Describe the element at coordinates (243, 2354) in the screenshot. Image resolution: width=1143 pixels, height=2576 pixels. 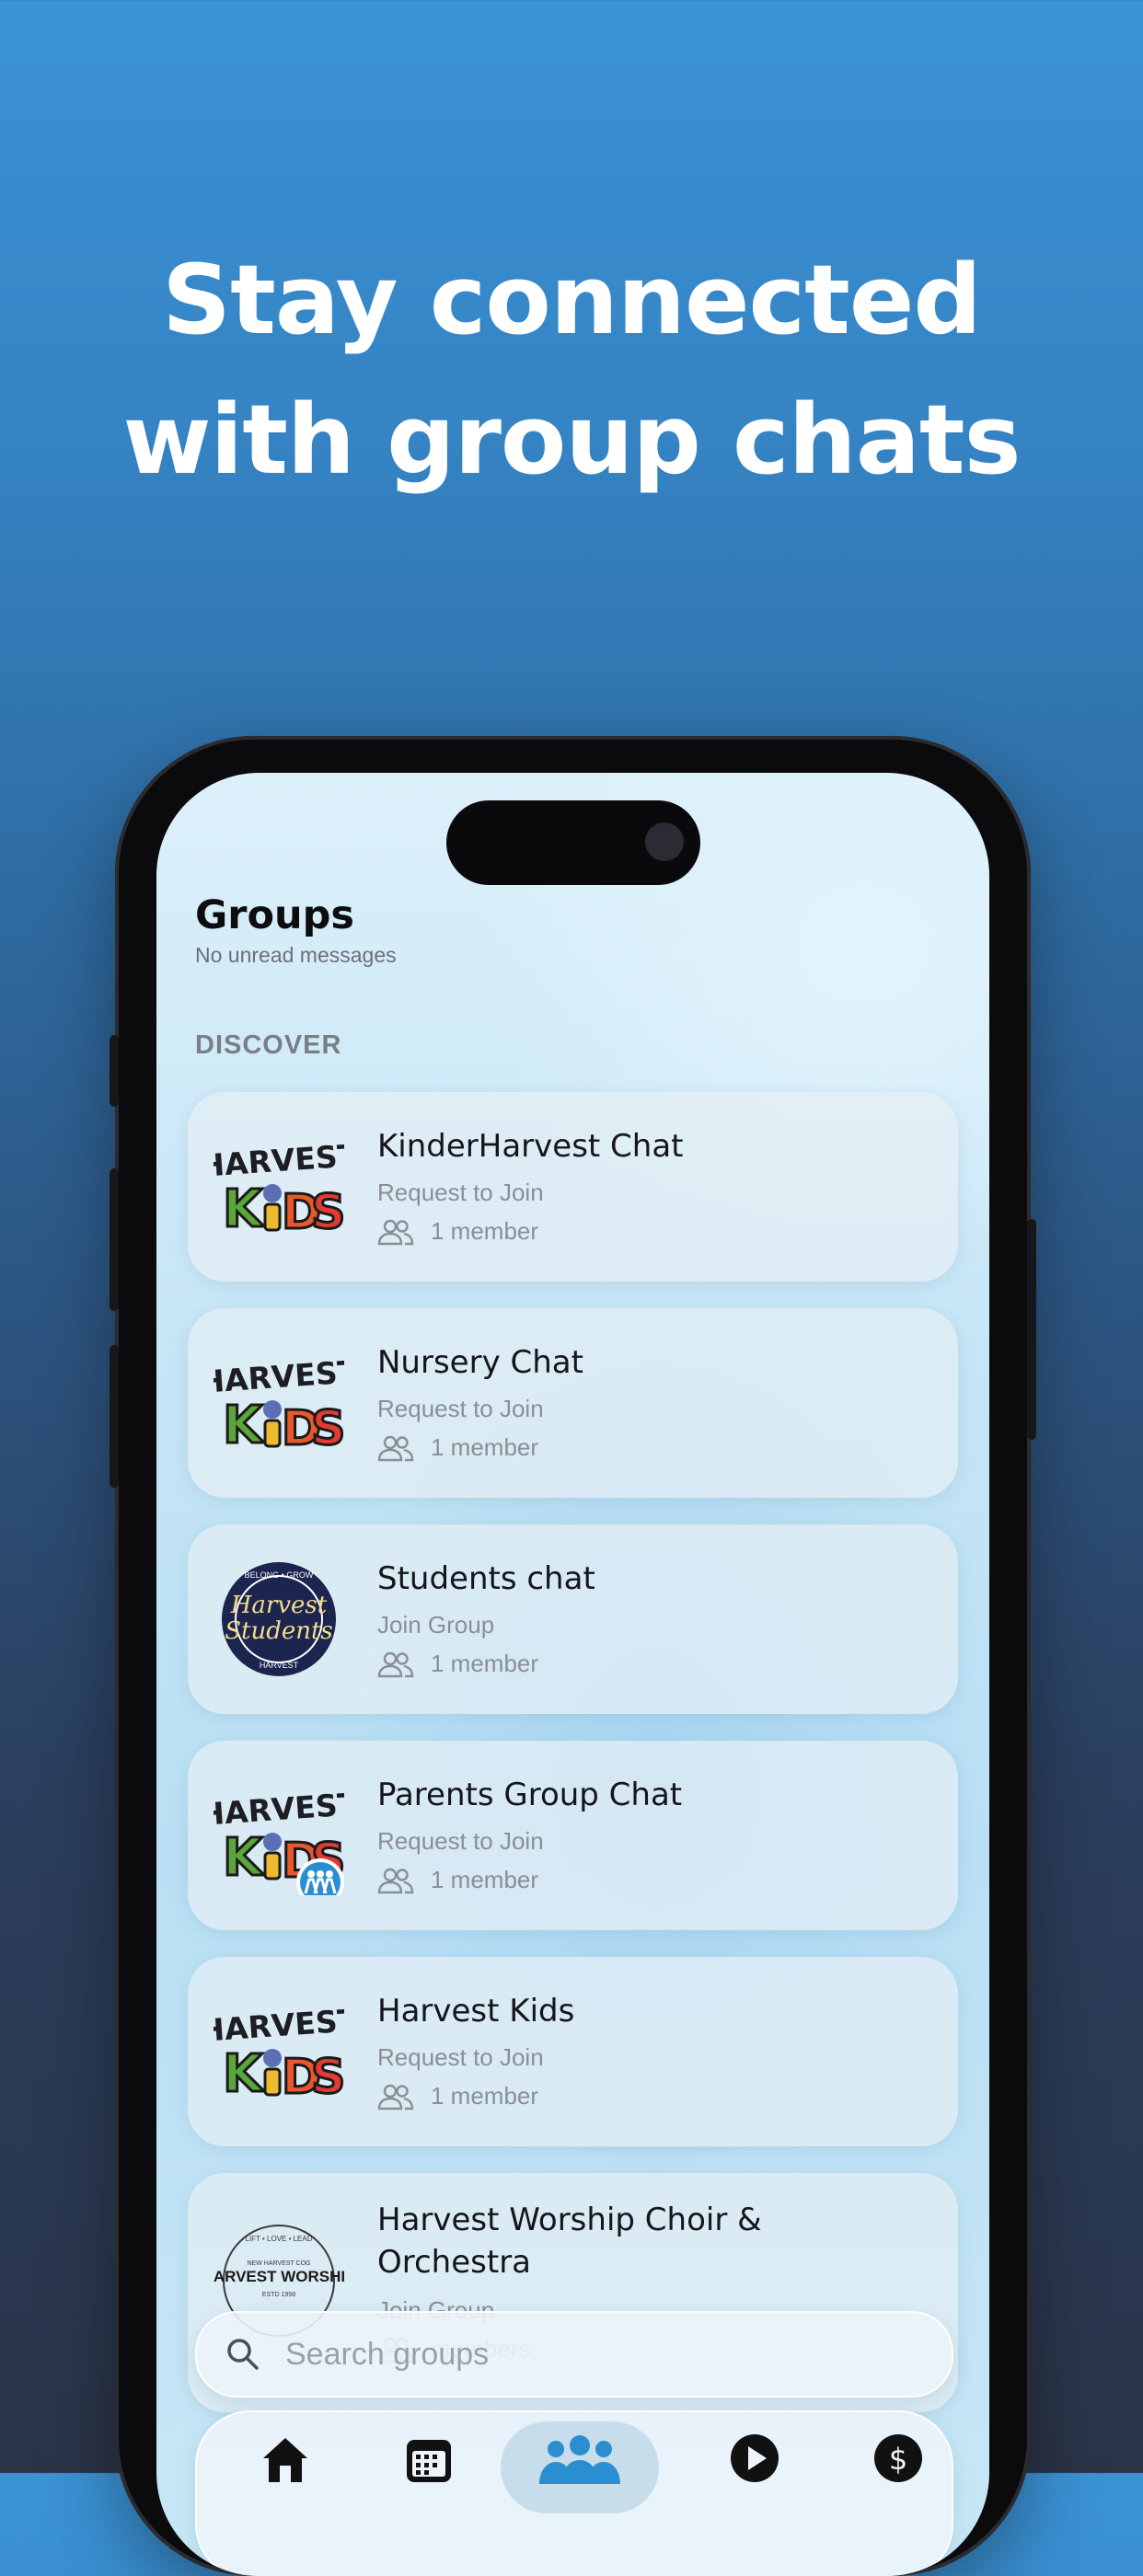
I see `search-icon` at that location.